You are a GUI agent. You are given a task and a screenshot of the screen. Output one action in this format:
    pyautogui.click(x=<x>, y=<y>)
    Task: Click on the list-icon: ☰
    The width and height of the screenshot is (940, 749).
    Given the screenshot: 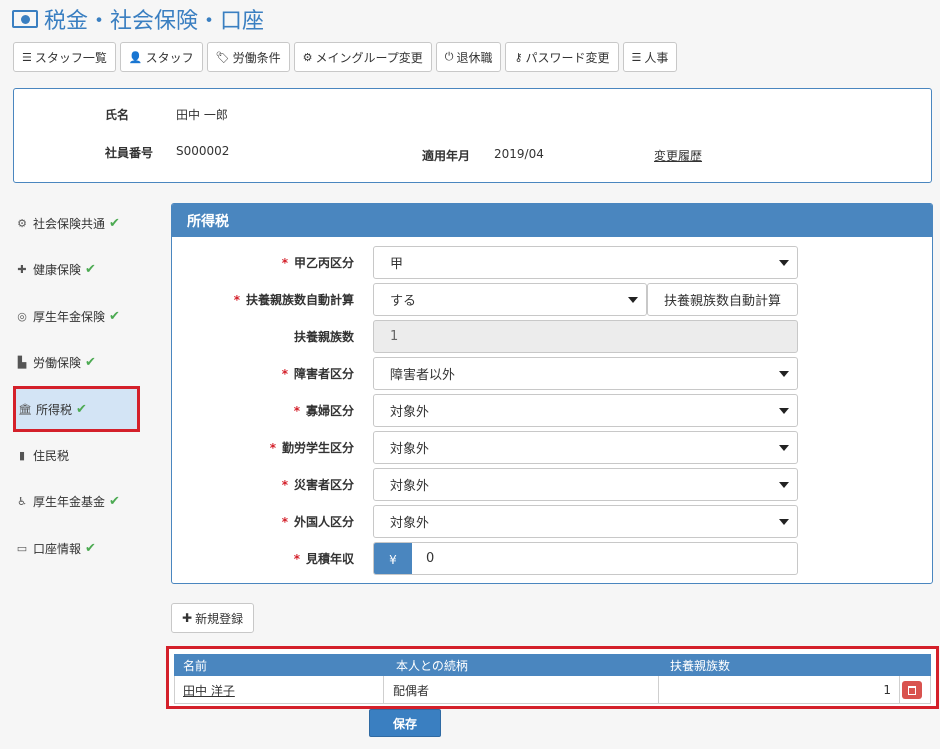 What is the action you would take?
    pyautogui.click(x=27, y=57)
    